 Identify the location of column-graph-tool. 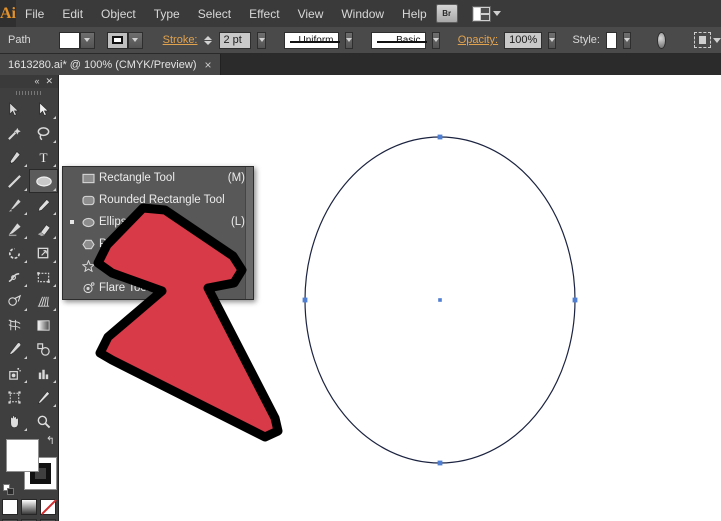
(43, 373).